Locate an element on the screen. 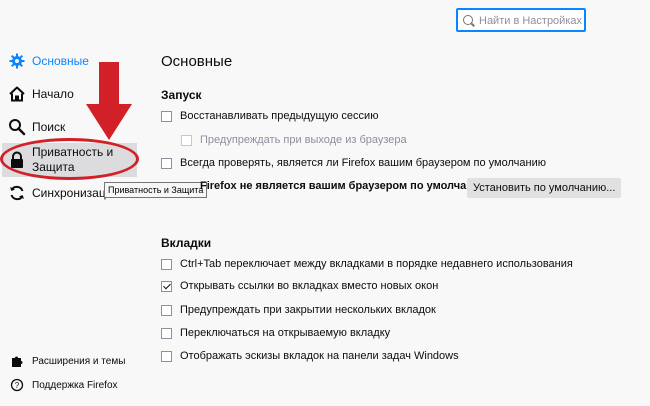 The image size is (650, 406). restore-session-option: Восстанавливать предыдущую сессию is located at coordinates (269, 116).